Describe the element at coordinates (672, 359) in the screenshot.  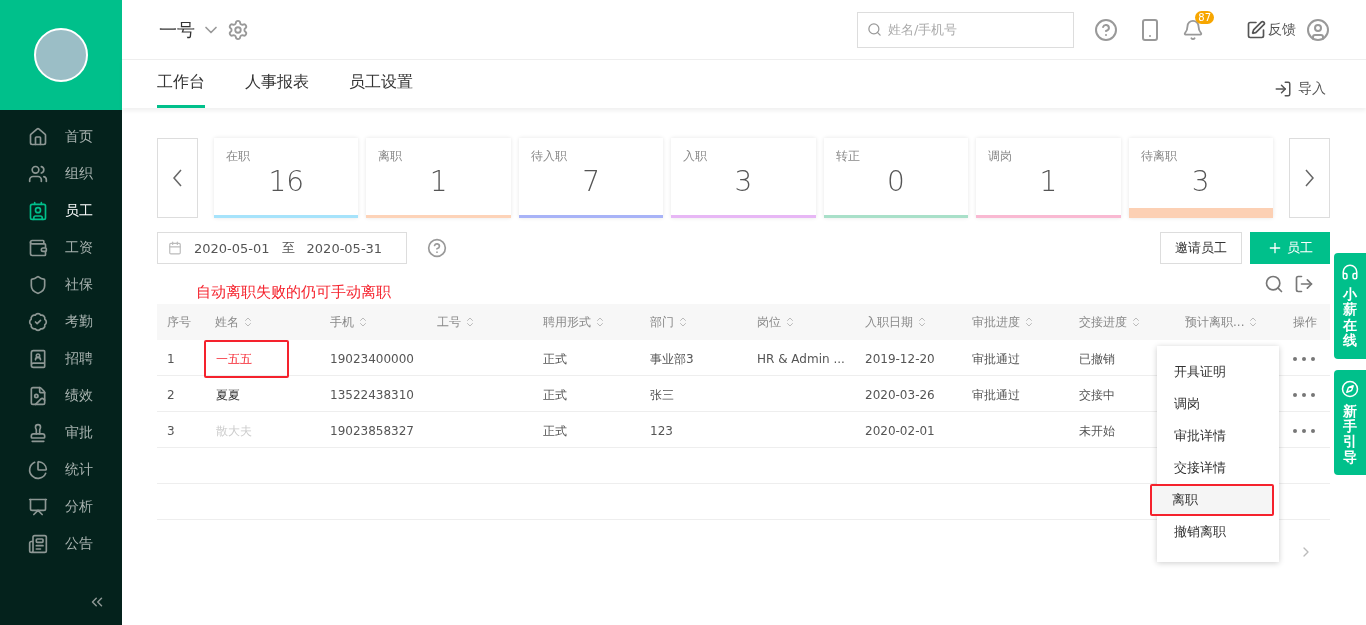
I see `table-cell-text: 事业部3` at that location.